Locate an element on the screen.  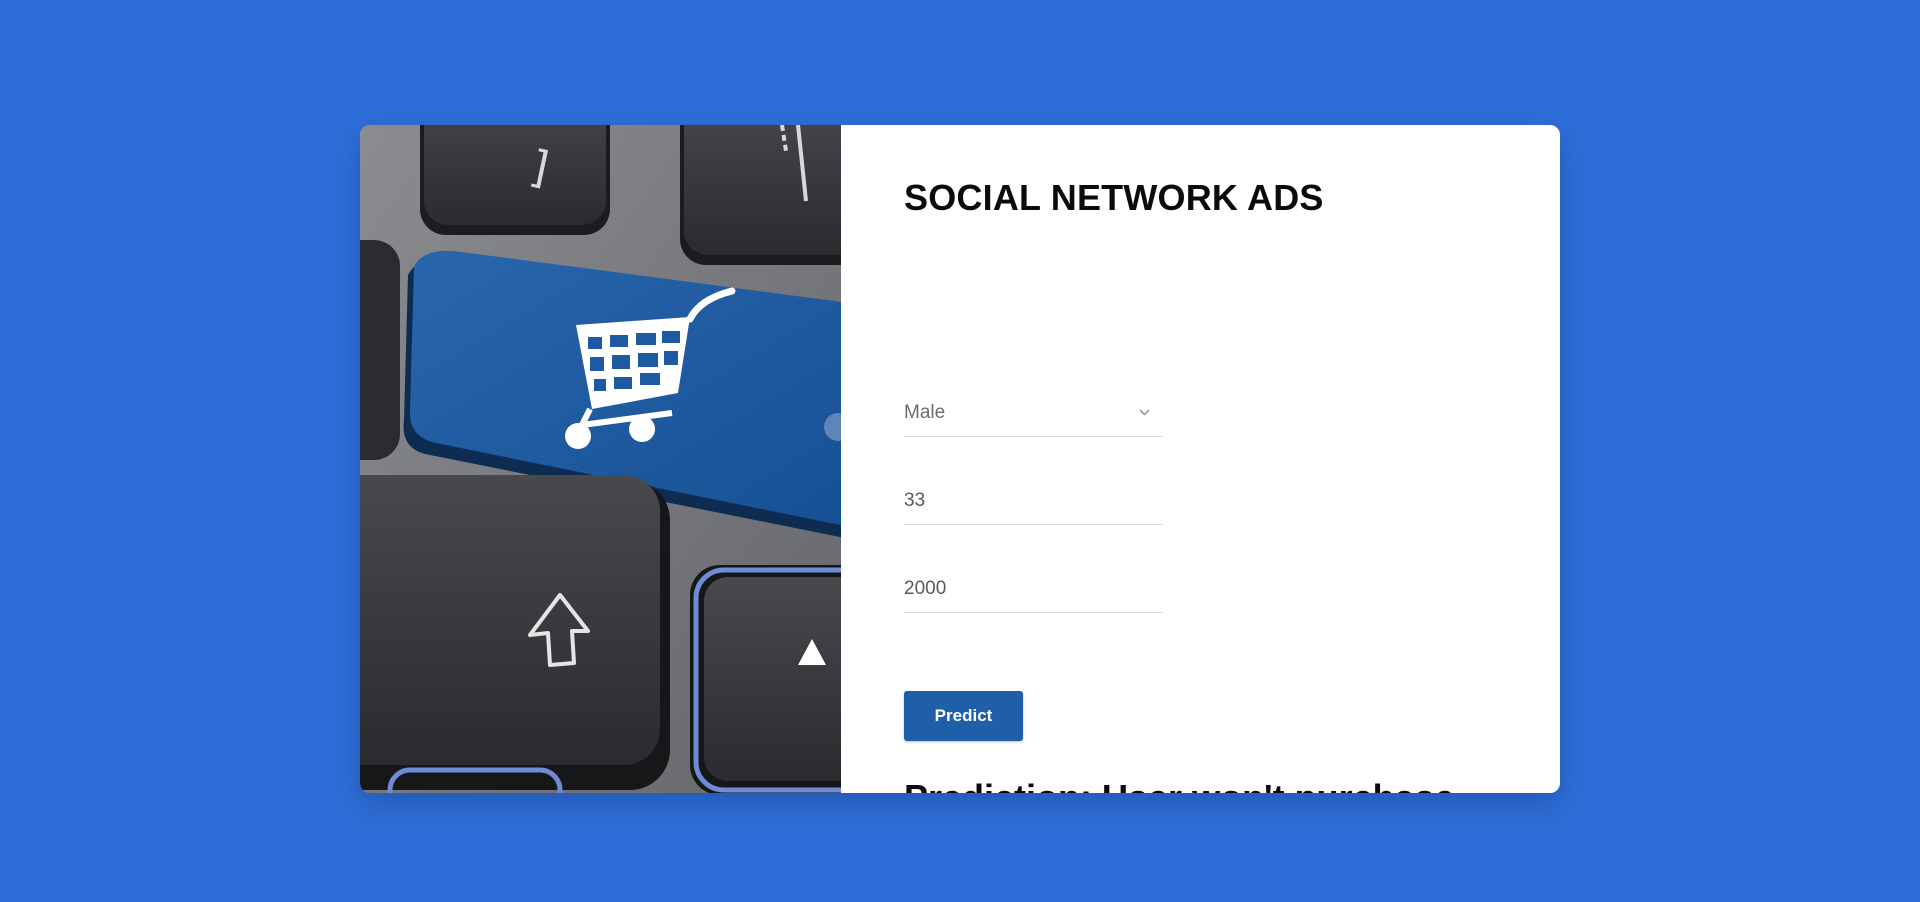
gender-select: Male is located at coordinates (1033, 413).